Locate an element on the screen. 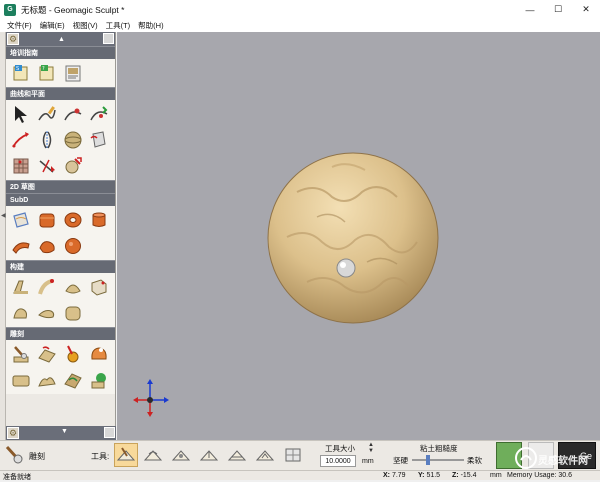  tool-emboss-button is located at coordinates (293, 455).